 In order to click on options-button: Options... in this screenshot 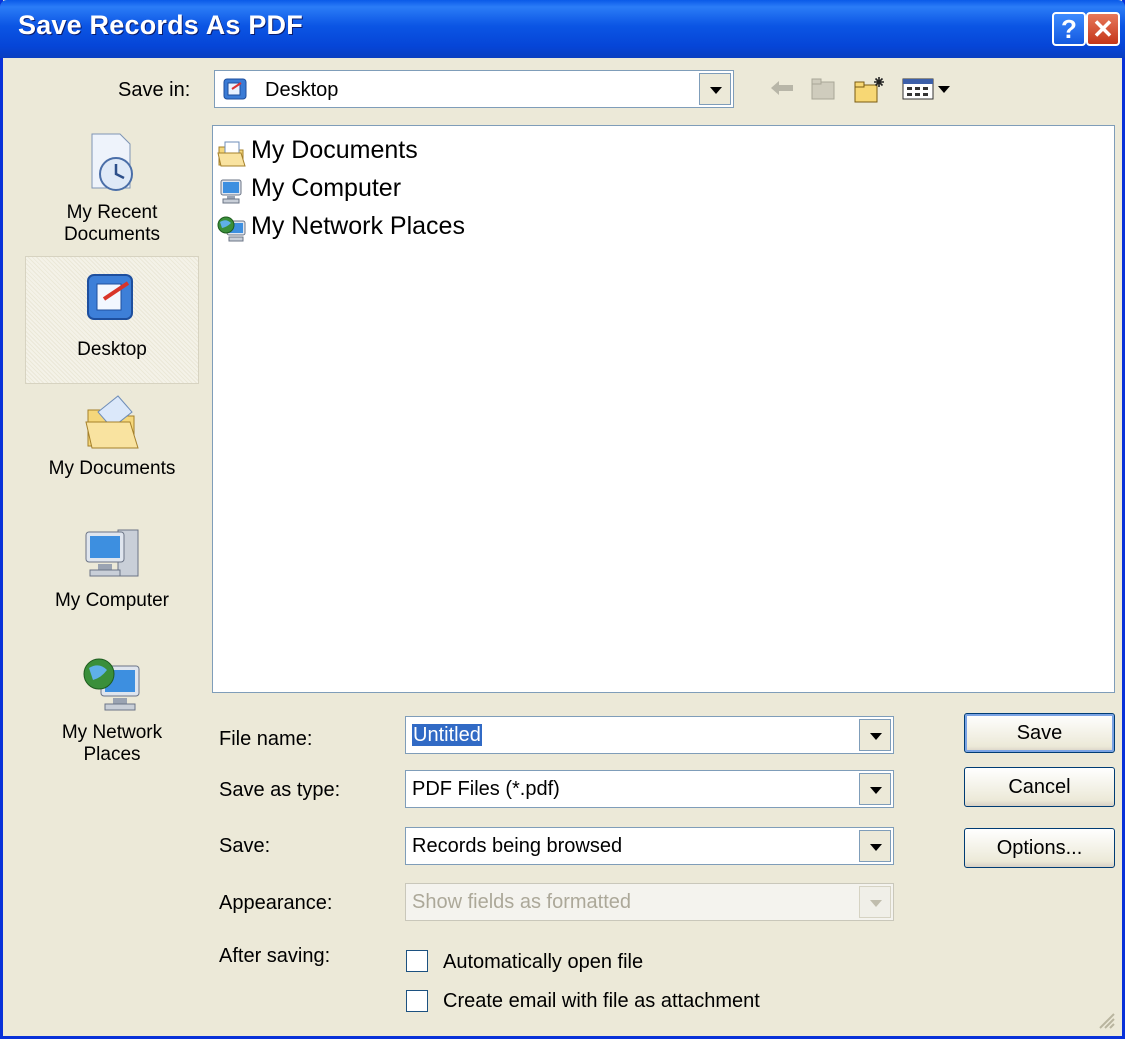, I will do `click(1039, 848)`.